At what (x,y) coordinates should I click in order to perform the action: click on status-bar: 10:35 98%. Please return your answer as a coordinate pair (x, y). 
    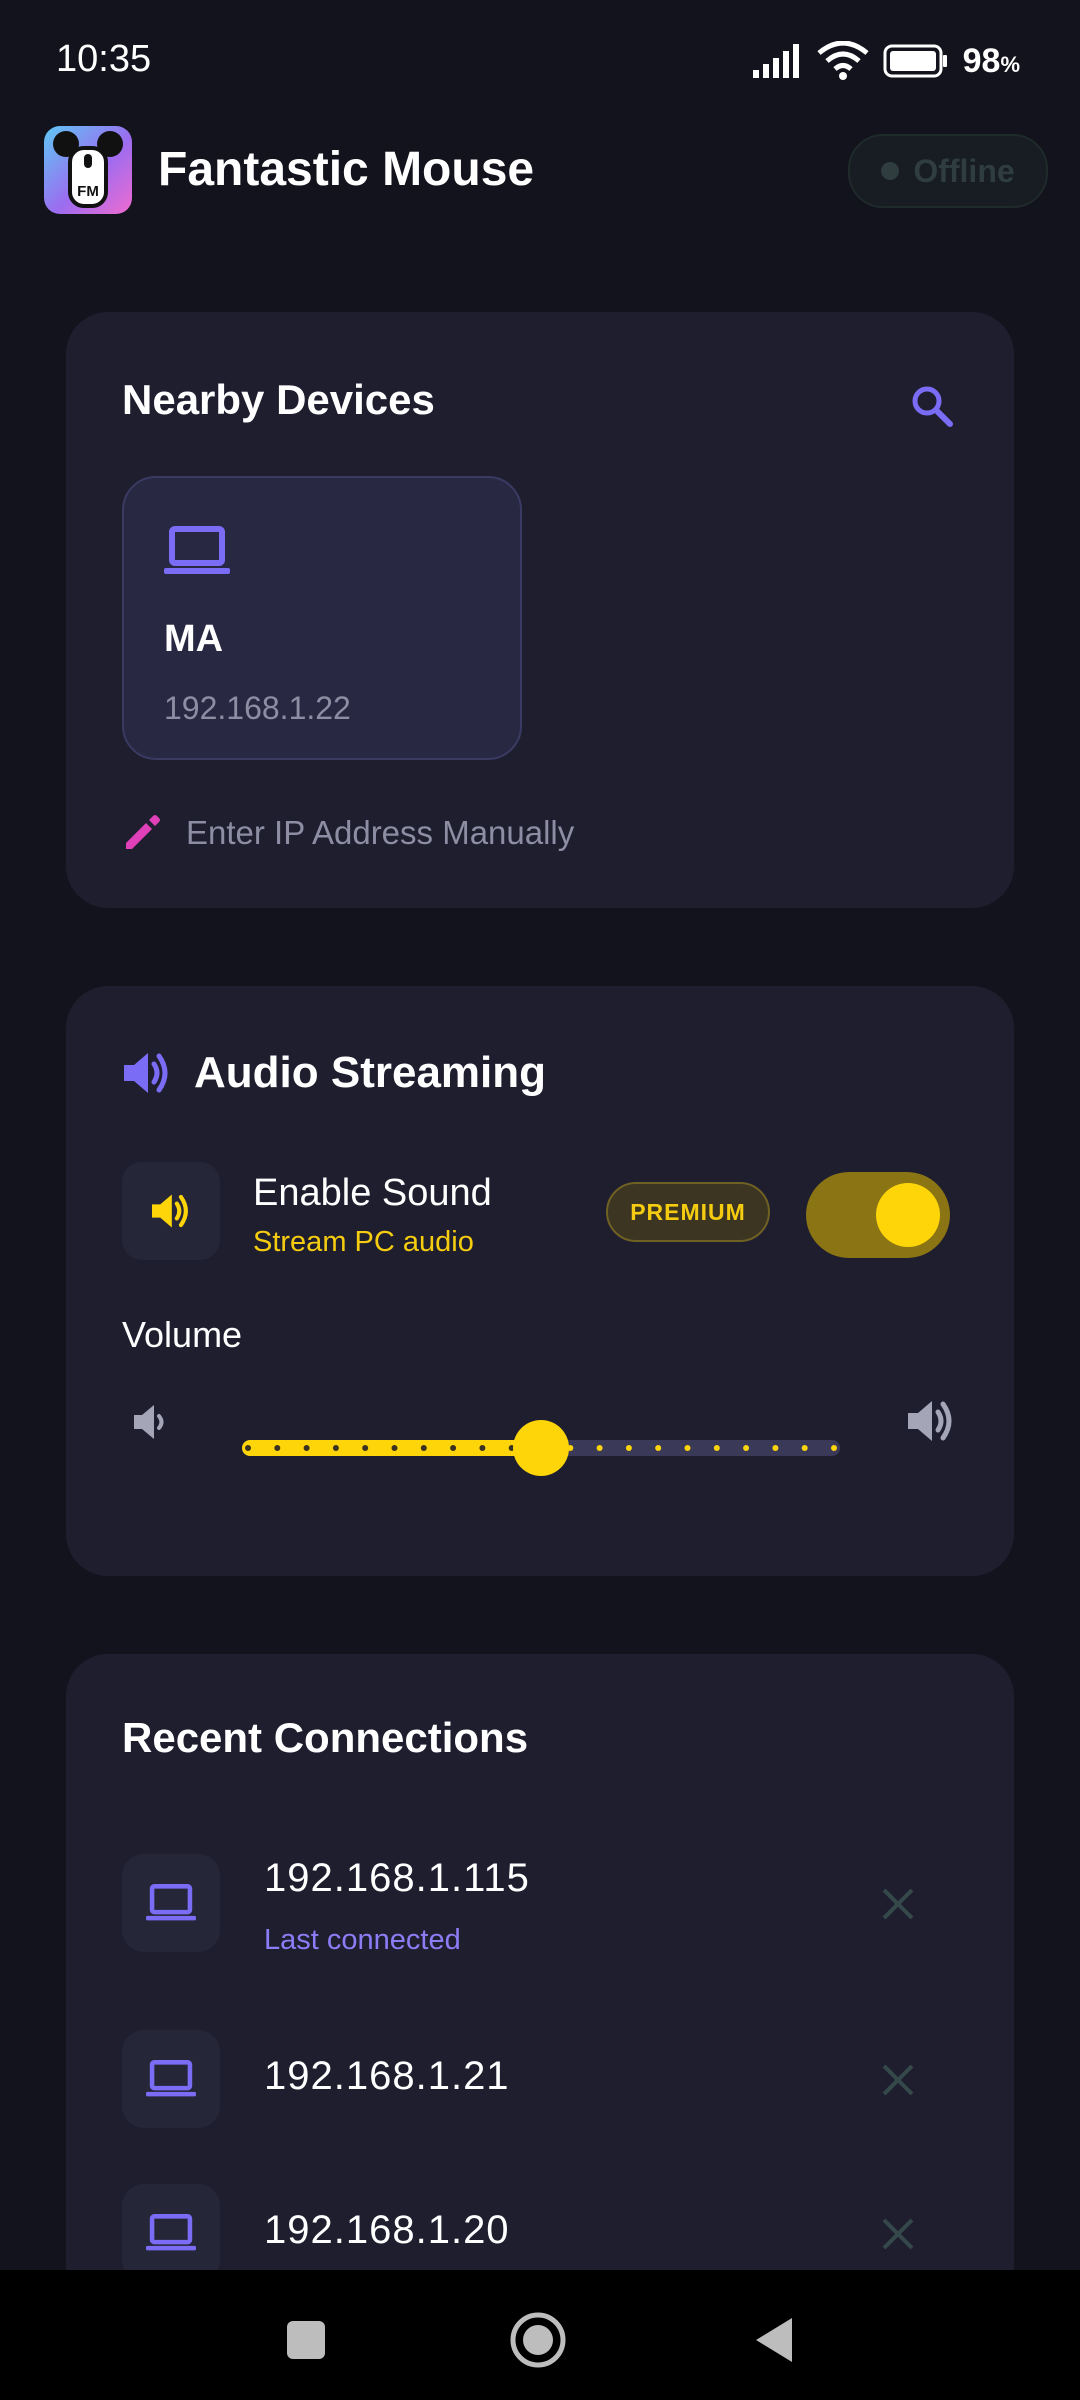
    Looking at the image, I should click on (540, 60).